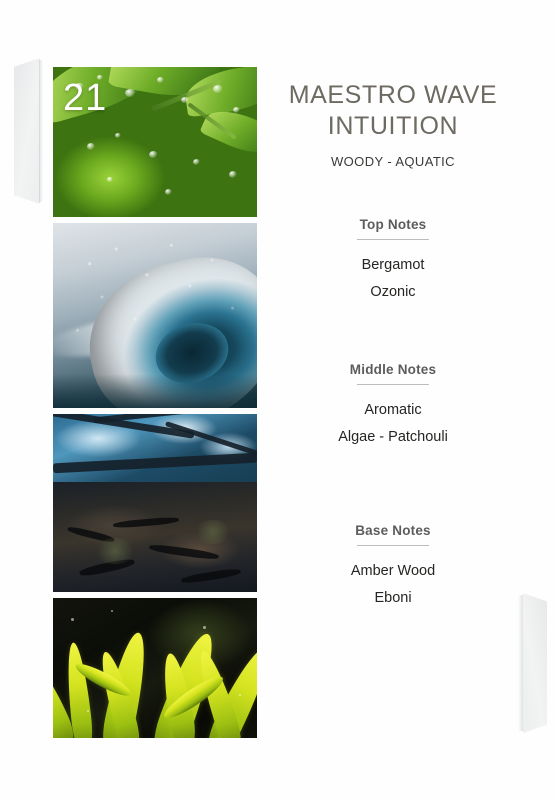 Image resolution: width=554 pixels, height=800 pixels. What do you see at coordinates (85, 98) in the screenshot?
I see `photo-index-number: 21` at bounding box center [85, 98].